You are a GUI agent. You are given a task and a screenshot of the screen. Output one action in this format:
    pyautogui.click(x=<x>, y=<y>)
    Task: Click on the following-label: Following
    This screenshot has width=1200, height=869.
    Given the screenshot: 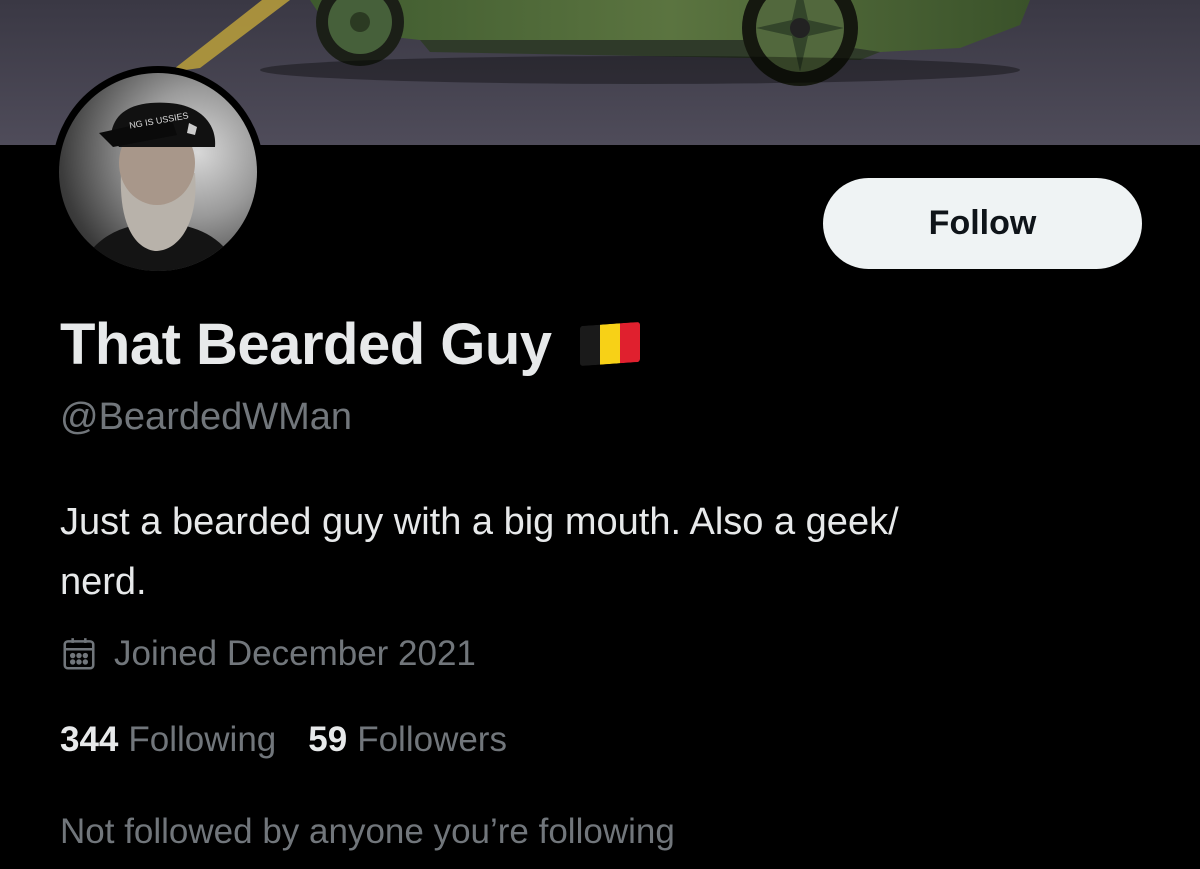 What is the action you would take?
    pyautogui.click(x=202, y=739)
    